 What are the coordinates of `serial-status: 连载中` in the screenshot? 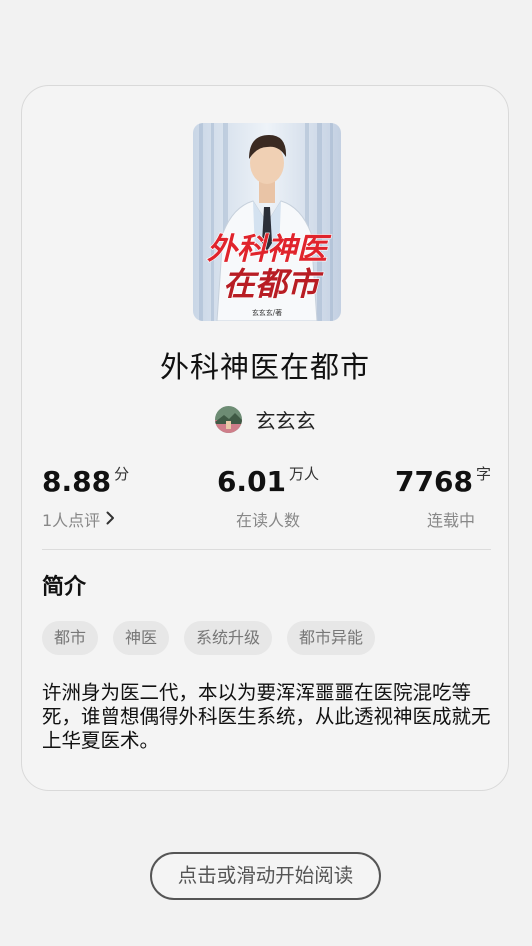 It's located at (450, 520).